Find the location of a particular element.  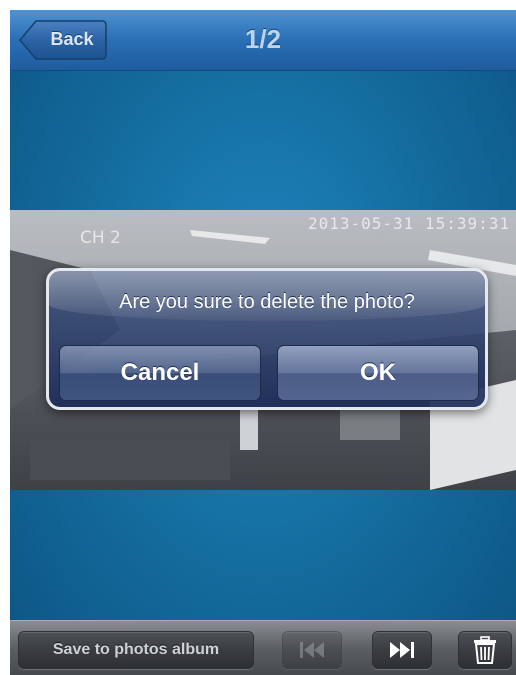

navigation-bar: Back 1/2 is located at coordinates (263, 40).